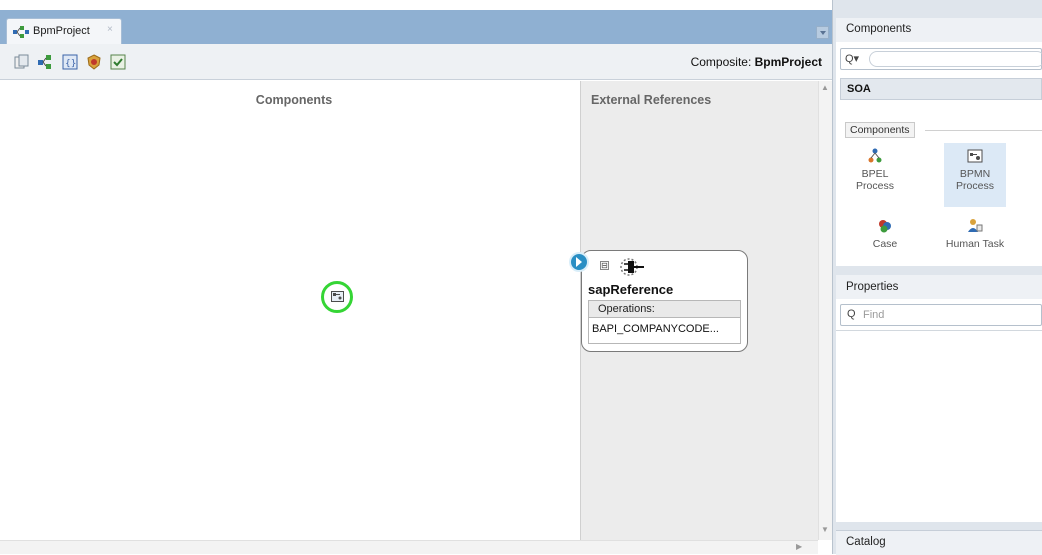  Describe the element at coordinates (975, 180) in the screenshot. I see `palette-item-label: BPMN Process` at that location.